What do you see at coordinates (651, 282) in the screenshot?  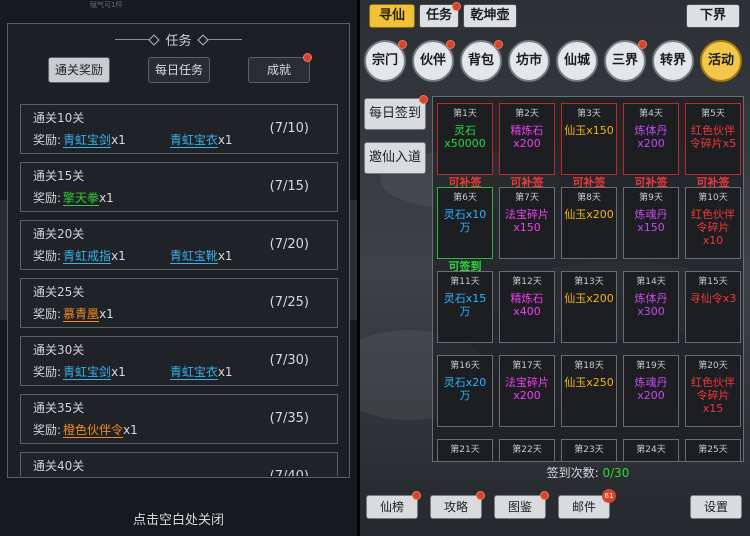 I see `signin-day-label: 第14天` at bounding box center [651, 282].